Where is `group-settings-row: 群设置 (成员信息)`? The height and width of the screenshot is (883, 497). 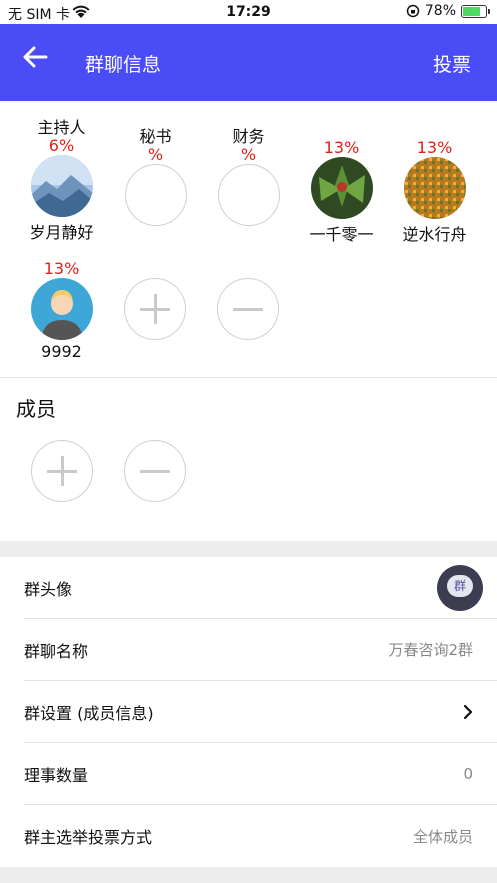 group-settings-row: 群设置 (成员信息) is located at coordinates (260, 712).